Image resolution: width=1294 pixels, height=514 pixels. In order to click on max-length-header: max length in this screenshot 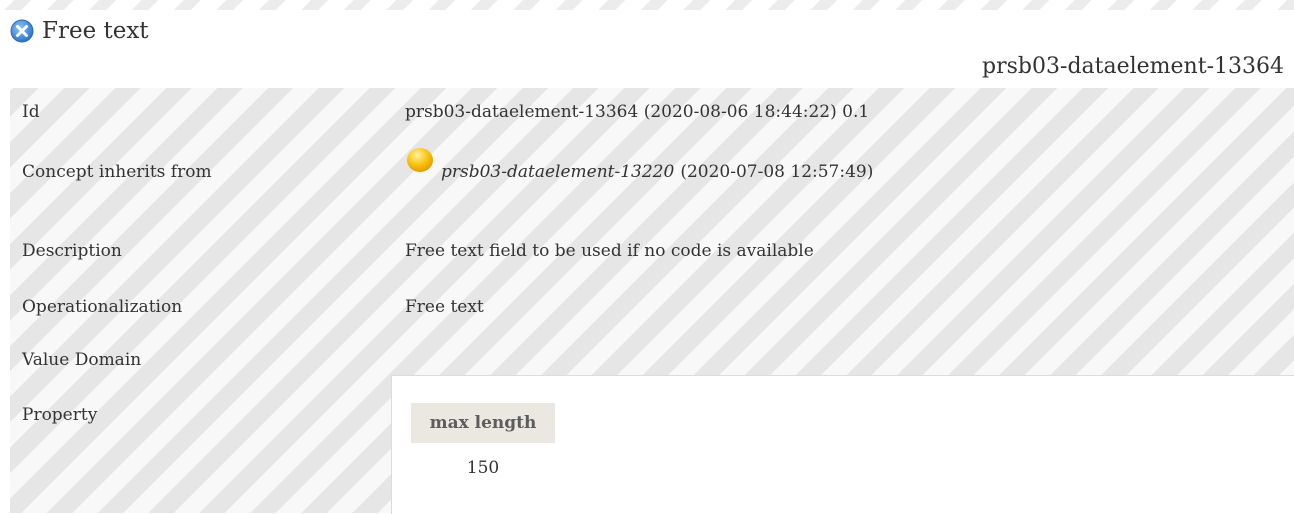, I will do `click(483, 423)`.